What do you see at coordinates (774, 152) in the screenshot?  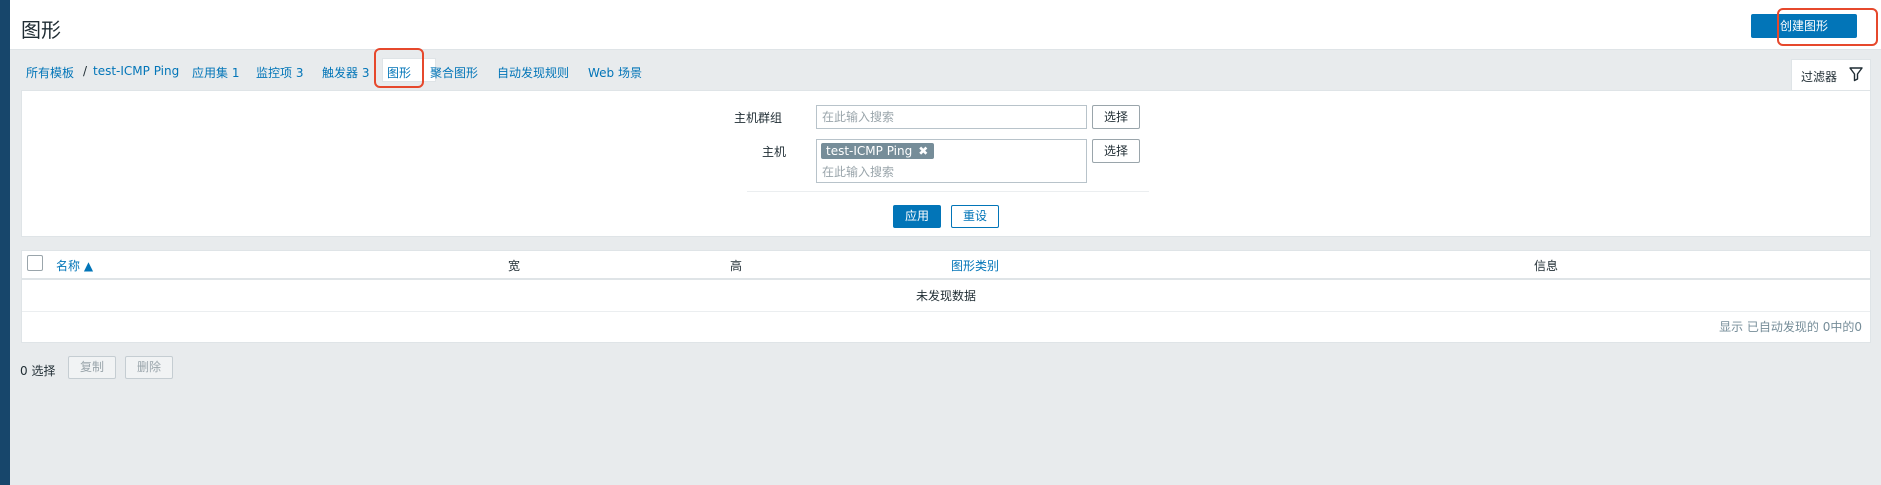 I see `host-label: 主机` at bounding box center [774, 152].